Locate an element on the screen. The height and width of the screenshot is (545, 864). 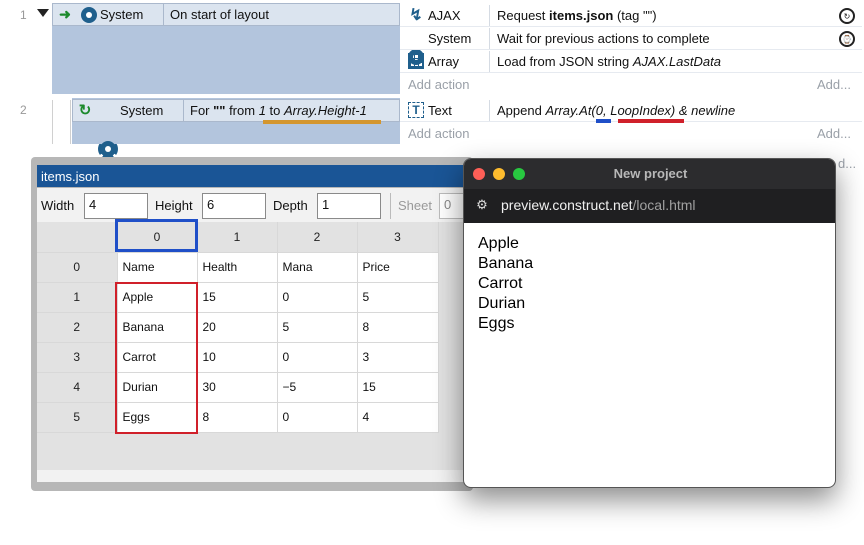
action-text: Append Array.At(0, LoopIndex) & newline is located at coordinates (616, 110).